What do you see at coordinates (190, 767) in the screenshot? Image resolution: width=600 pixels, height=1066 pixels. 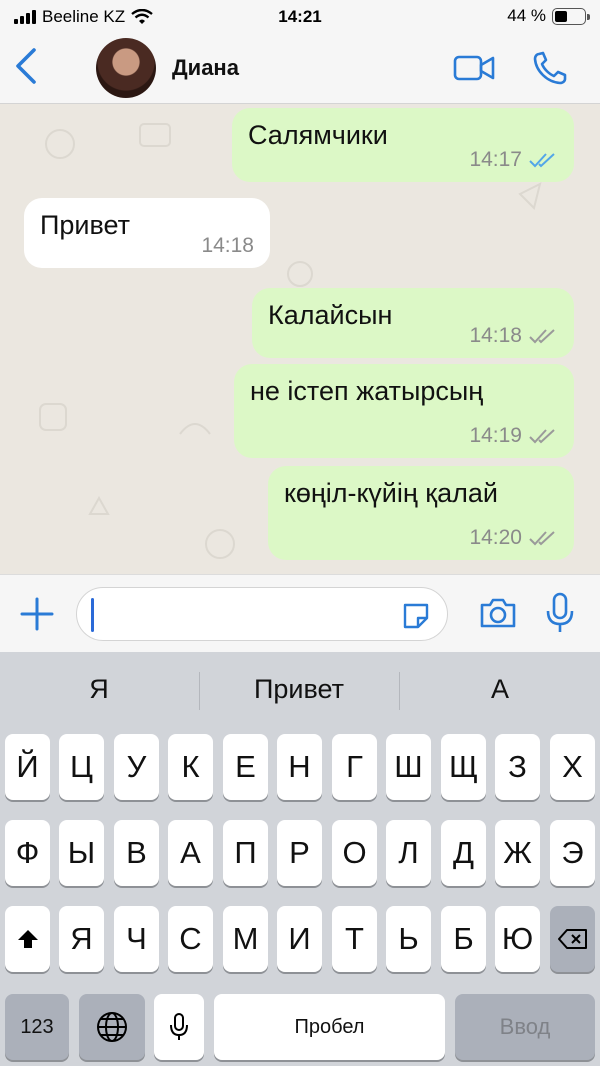 I see `key: К` at bounding box center [190, 767].